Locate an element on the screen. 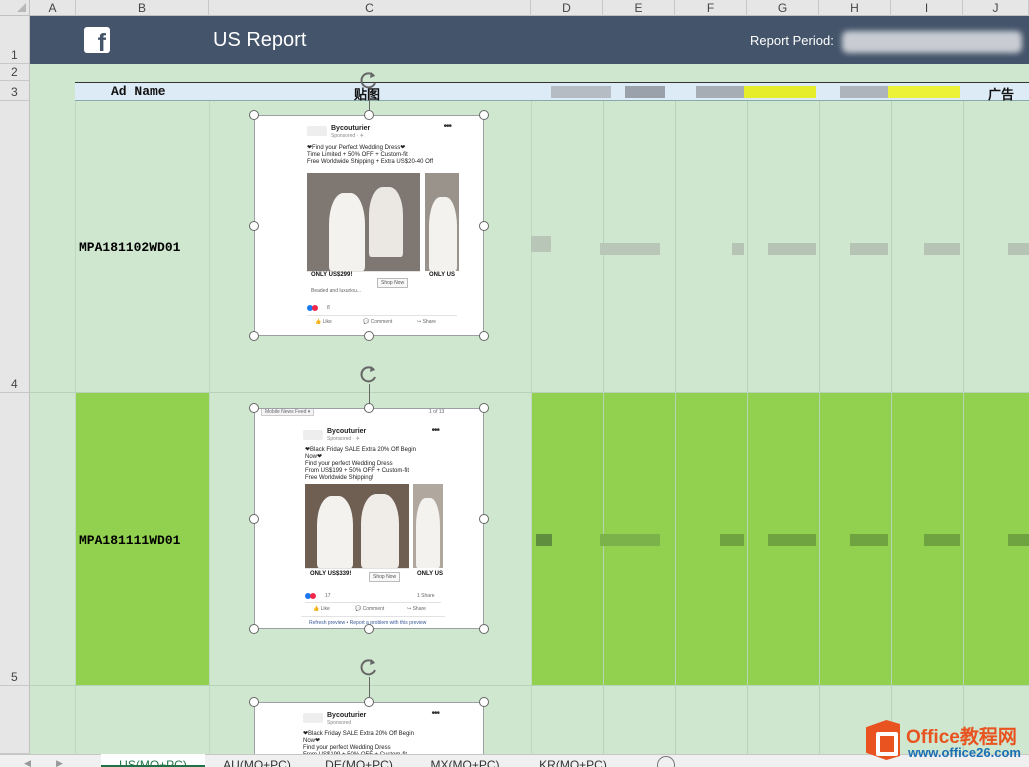 This screenshot has height=767, width=1029. row-header-5: 5 is located at coordinates (15, 539).